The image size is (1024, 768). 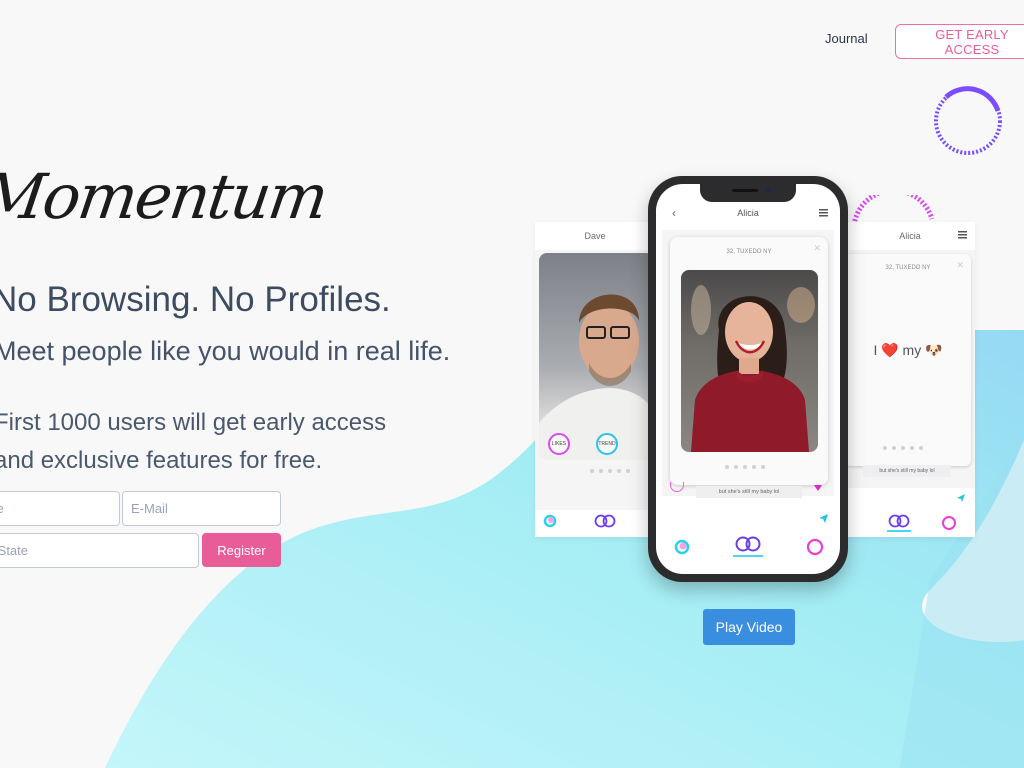 What do you see at coordinates (818, 488) in the screenshot?
I see `heart-icon` at bounding box center [818, 488].